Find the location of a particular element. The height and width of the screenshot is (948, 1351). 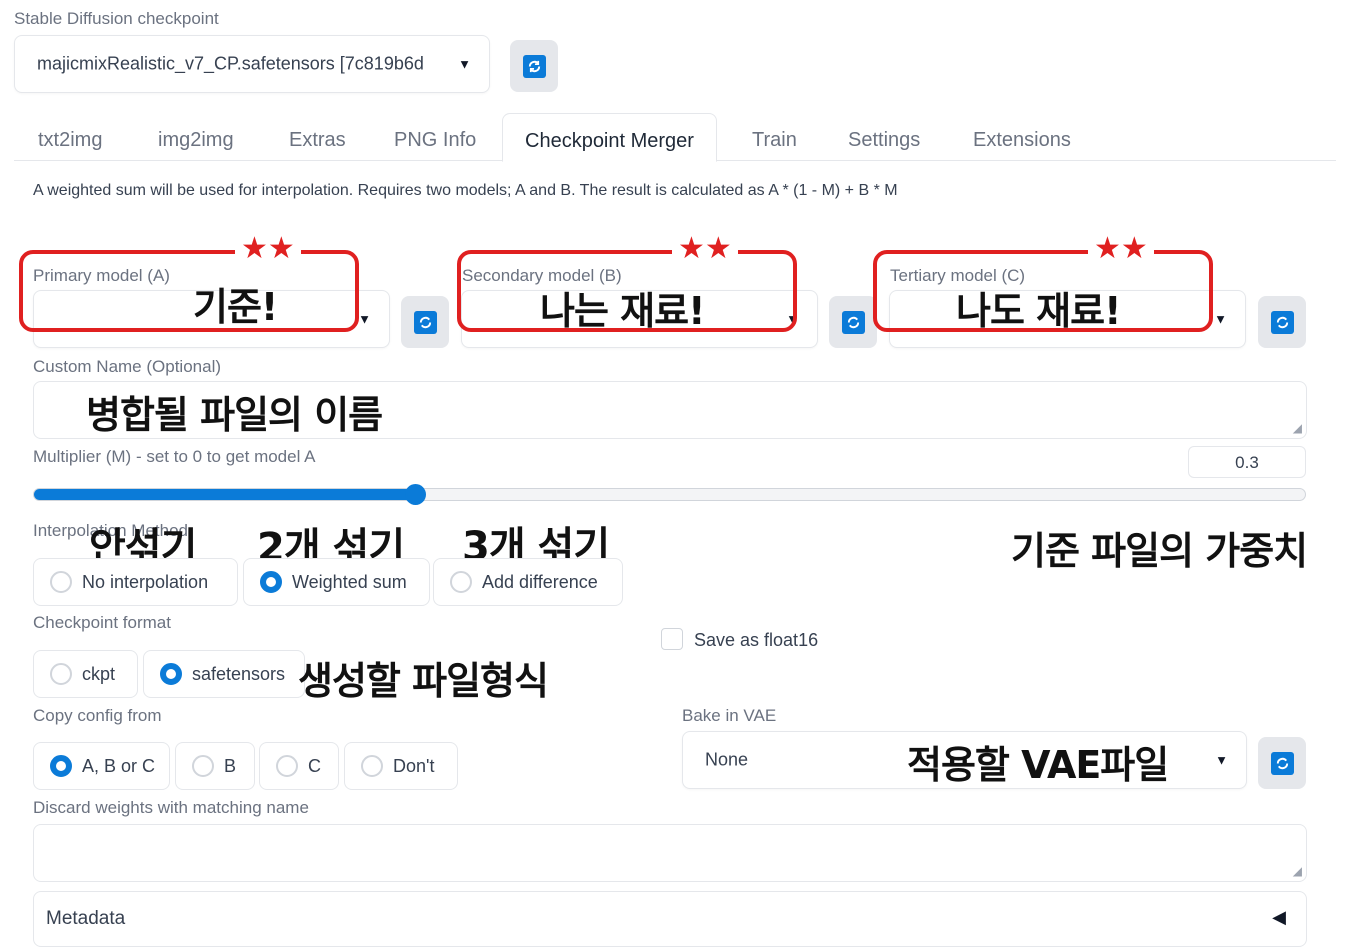

primary-refresh-button is located at coordinates (425, 322).